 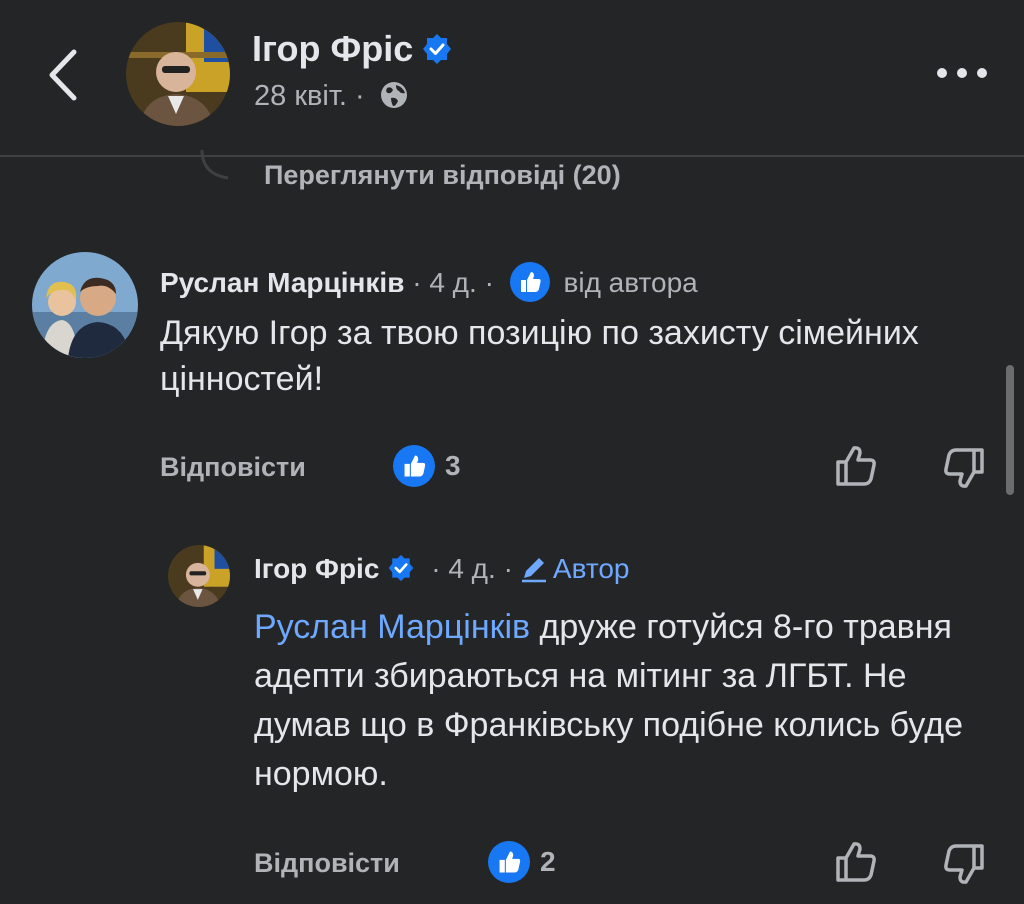 I want to click on comment-avatar, so click(x=85, y=305).